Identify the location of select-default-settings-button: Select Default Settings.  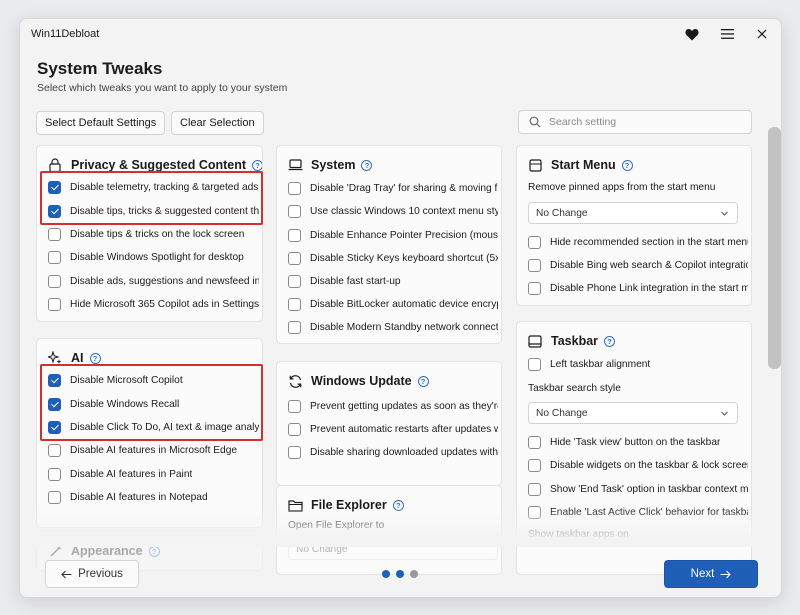
(101, 123).